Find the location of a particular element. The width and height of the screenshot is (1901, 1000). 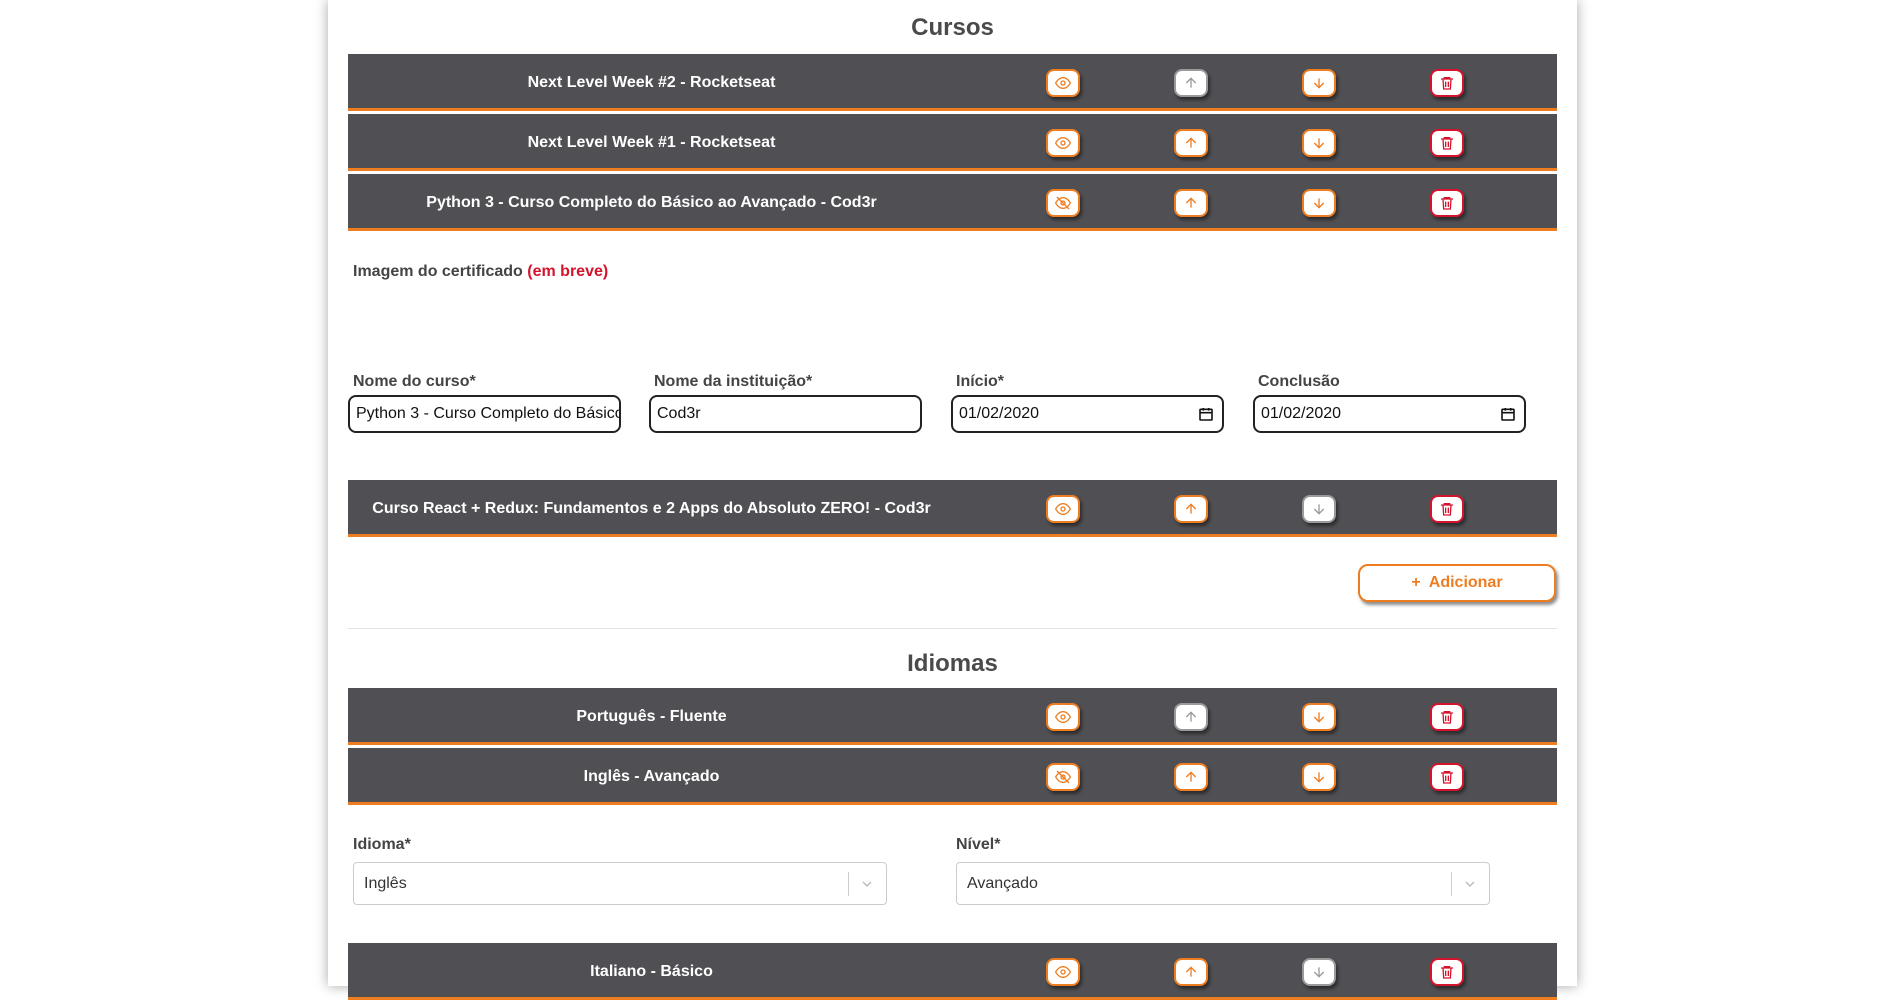

plus-icon: + is located at coordinates (1416, 582).